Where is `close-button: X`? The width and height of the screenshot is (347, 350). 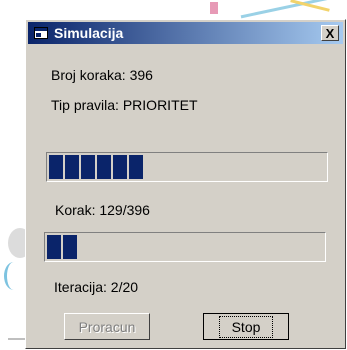 close-button: X is located at coordinates (330, 33).